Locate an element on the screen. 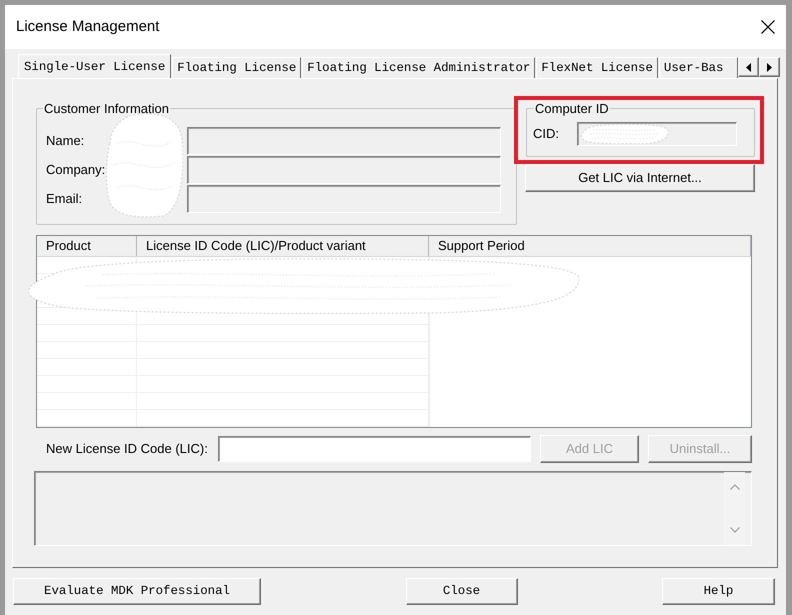 Image resolution: width=792 pixels, height=615 pixels. tab: User-Bas is located at coordinates (698, 67).